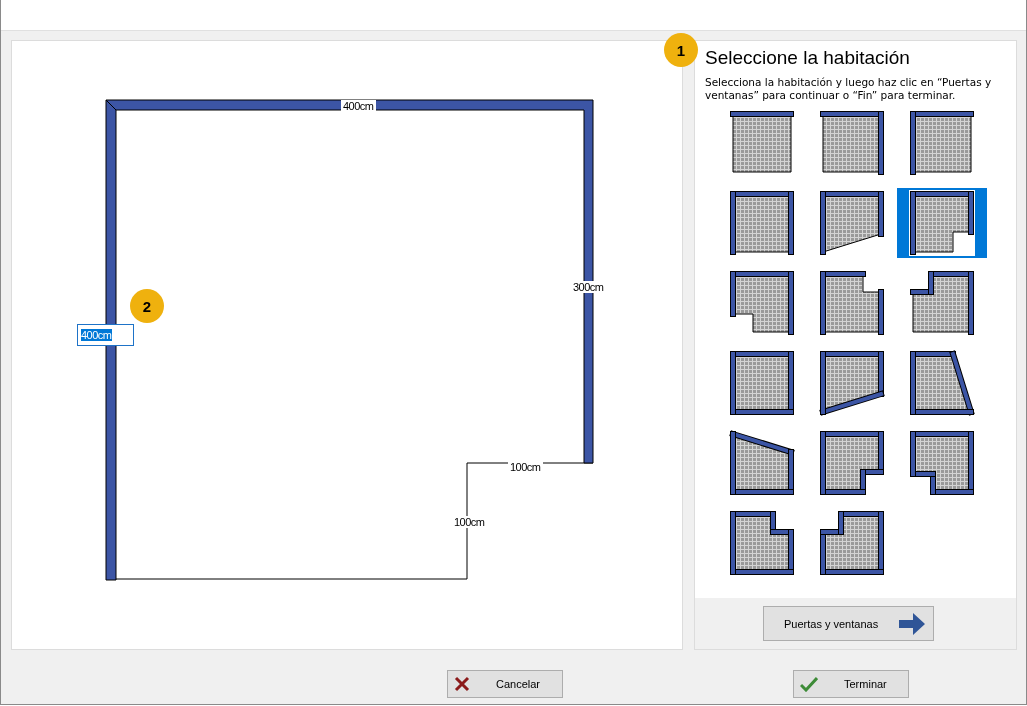 The image size is (1027, 706). Describe the element at coordinates (462, 684) in the screenshot. I see `close-icon` at that location.